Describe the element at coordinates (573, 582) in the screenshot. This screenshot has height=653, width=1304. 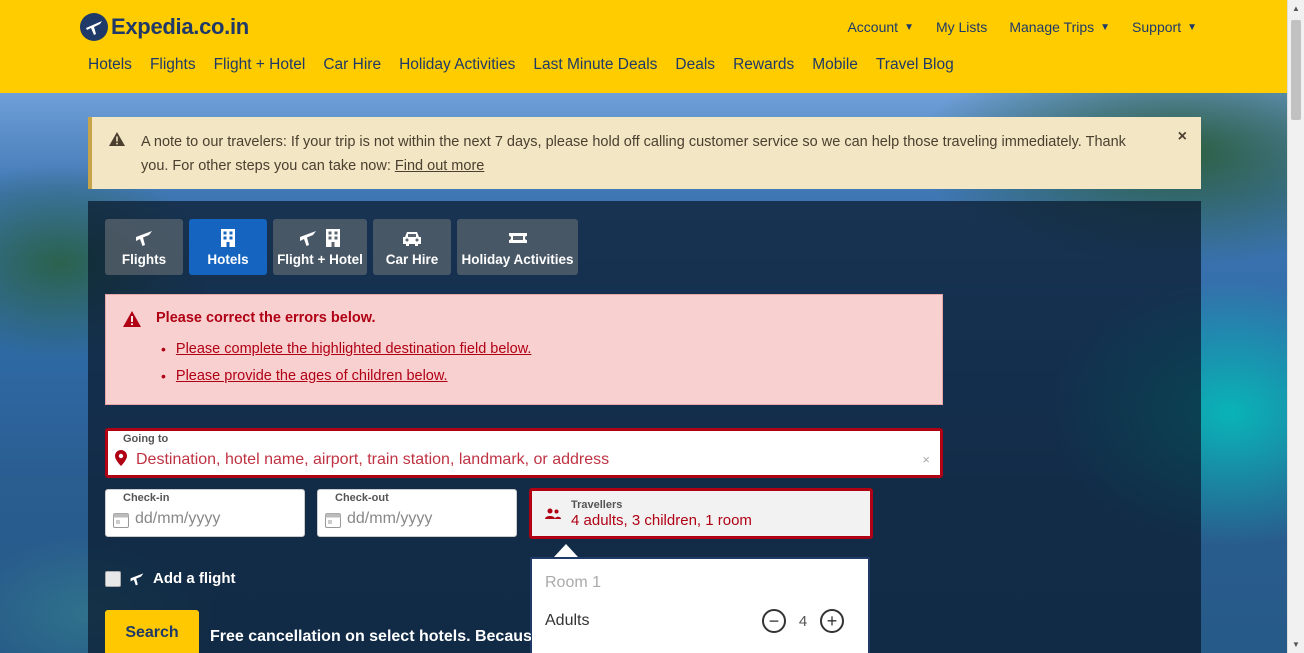
I see `room-title: Room 1` at that location.